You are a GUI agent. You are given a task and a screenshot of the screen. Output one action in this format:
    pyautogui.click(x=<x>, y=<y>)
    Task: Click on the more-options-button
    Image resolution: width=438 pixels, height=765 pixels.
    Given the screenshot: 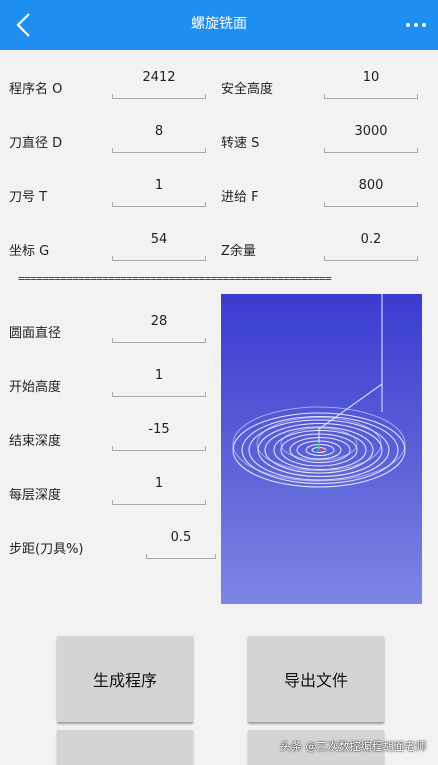 What is the action you would take?
    pyautogui.click(x=416, y=25)
    